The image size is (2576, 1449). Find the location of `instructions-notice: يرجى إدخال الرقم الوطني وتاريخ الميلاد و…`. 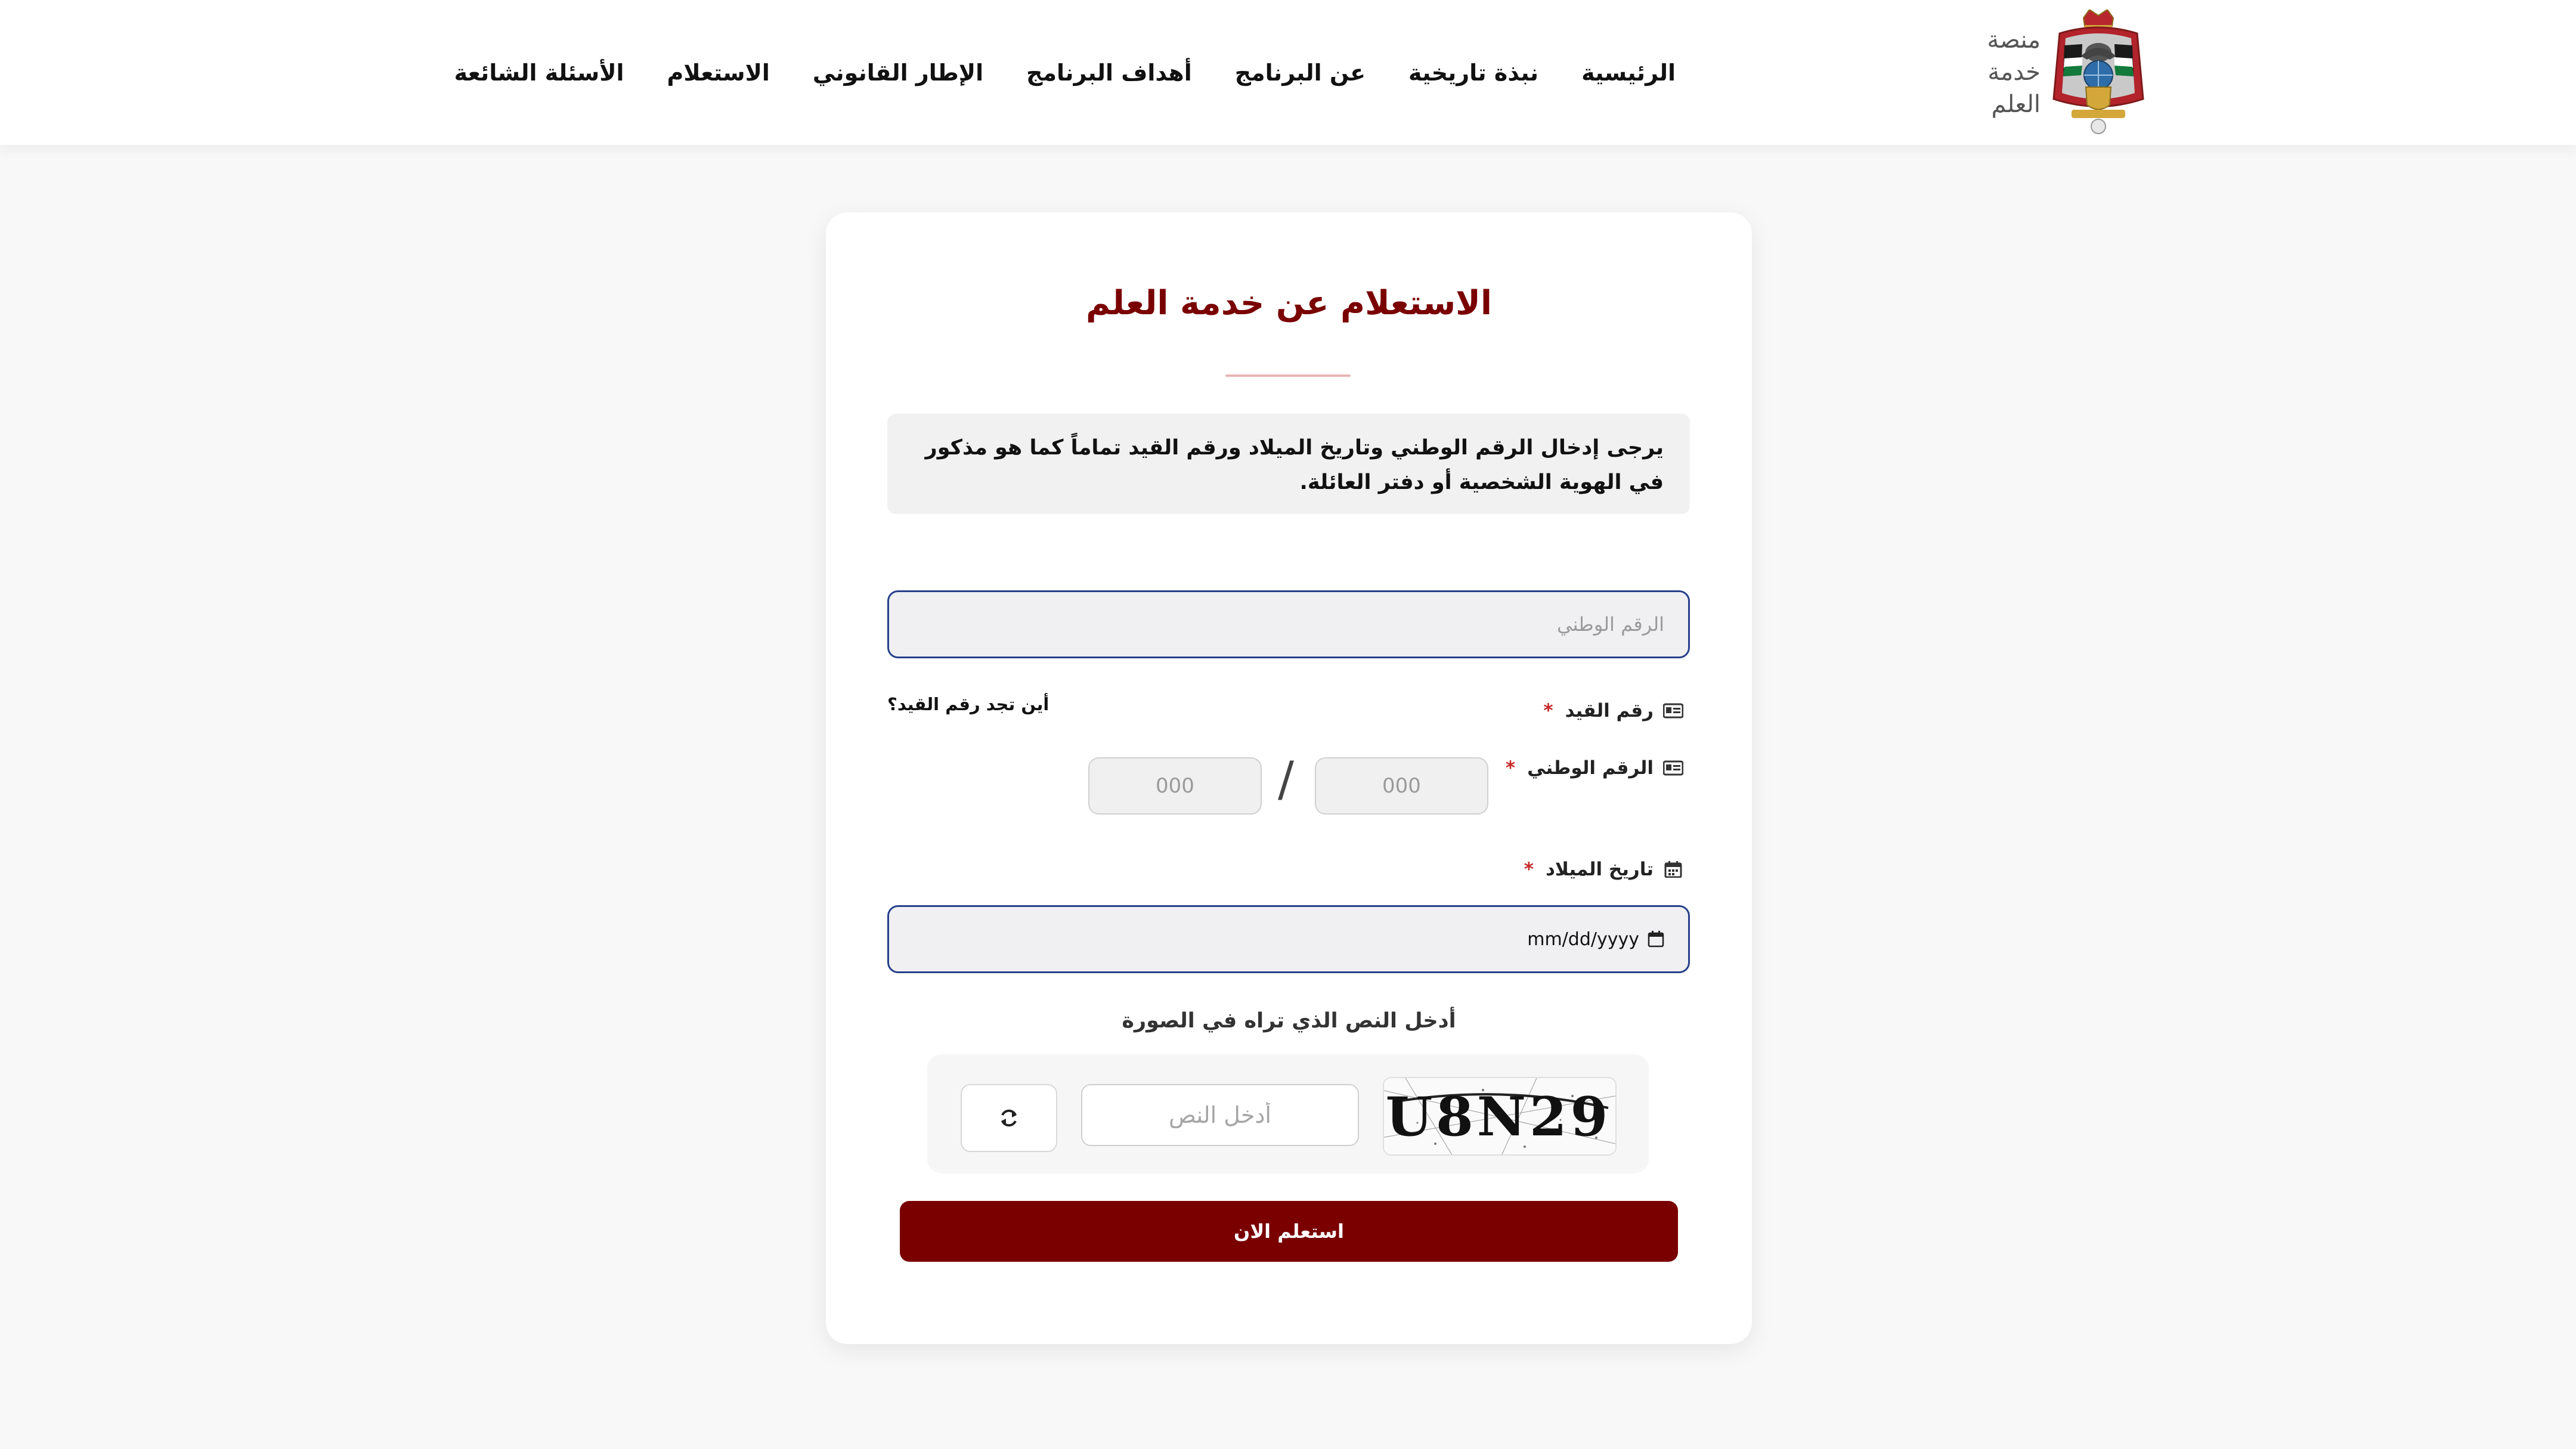

instructions-notice: يرجى إدخال الرقم الوطني وتاريخ الميلاد و… is located at coordinates (1289, 464).